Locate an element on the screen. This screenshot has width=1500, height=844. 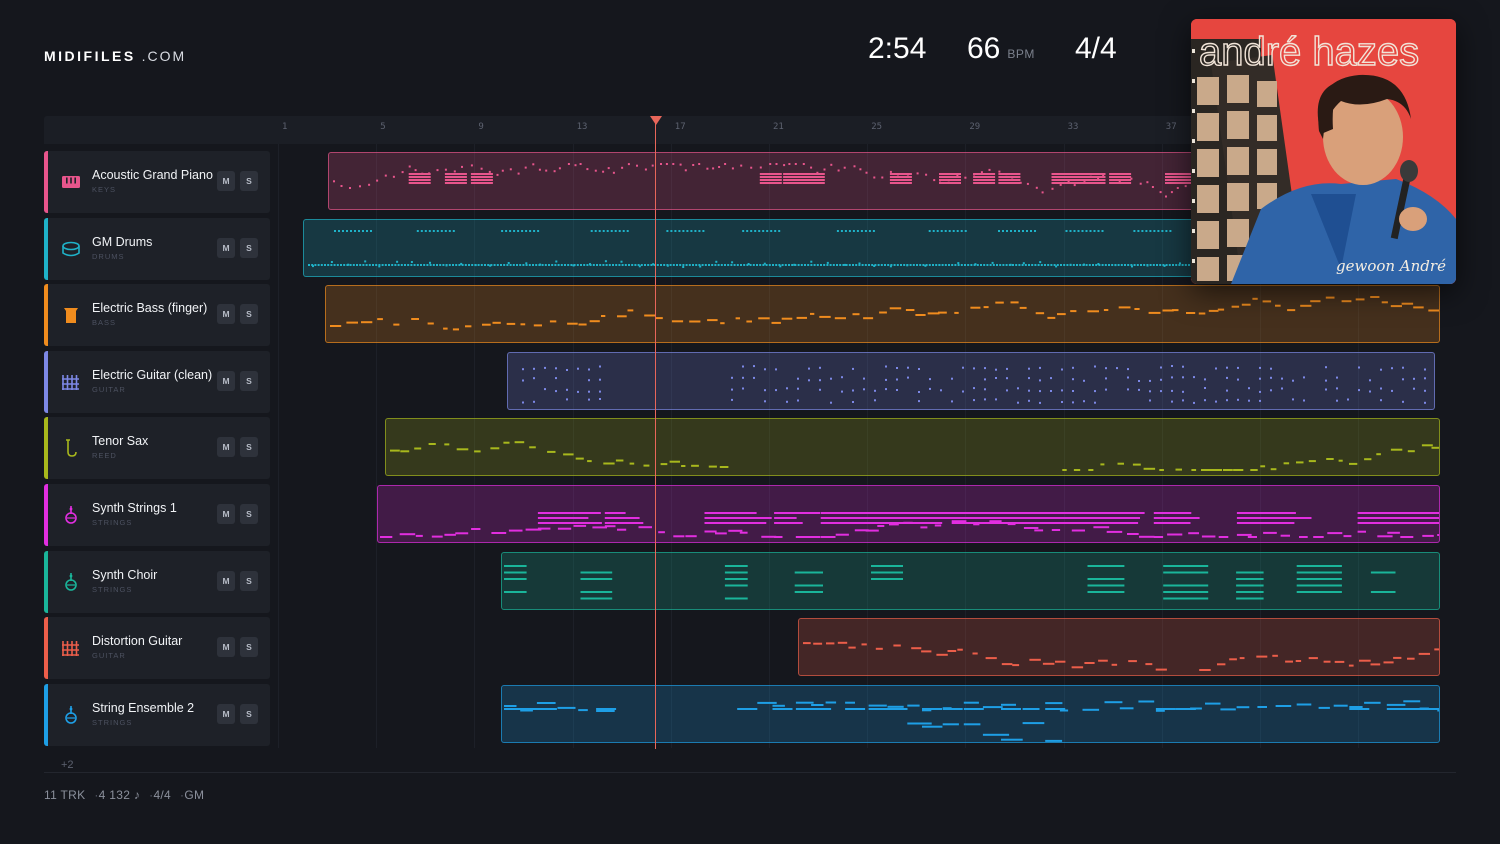
bass-icon is located at coordinates (71, 315).